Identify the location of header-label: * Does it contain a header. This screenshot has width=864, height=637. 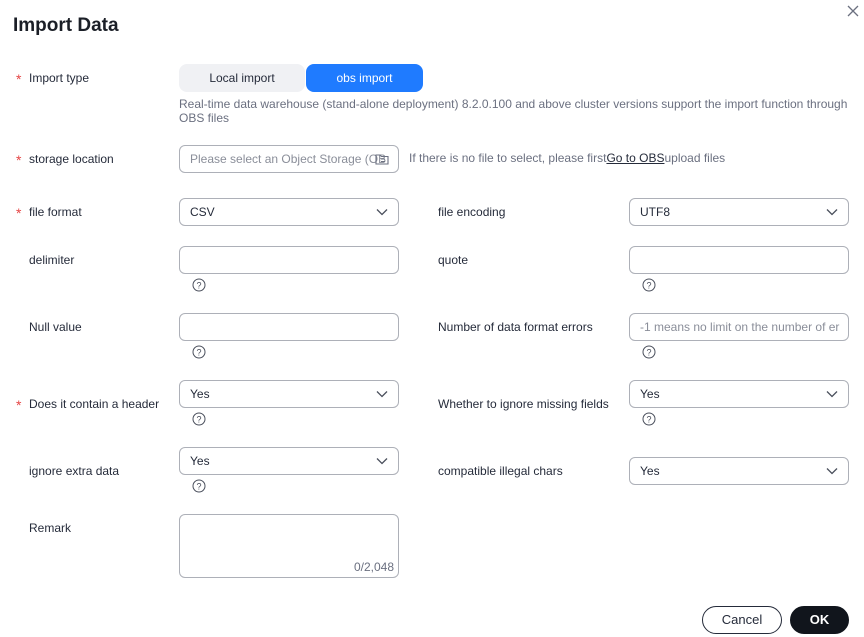
(88, 405).